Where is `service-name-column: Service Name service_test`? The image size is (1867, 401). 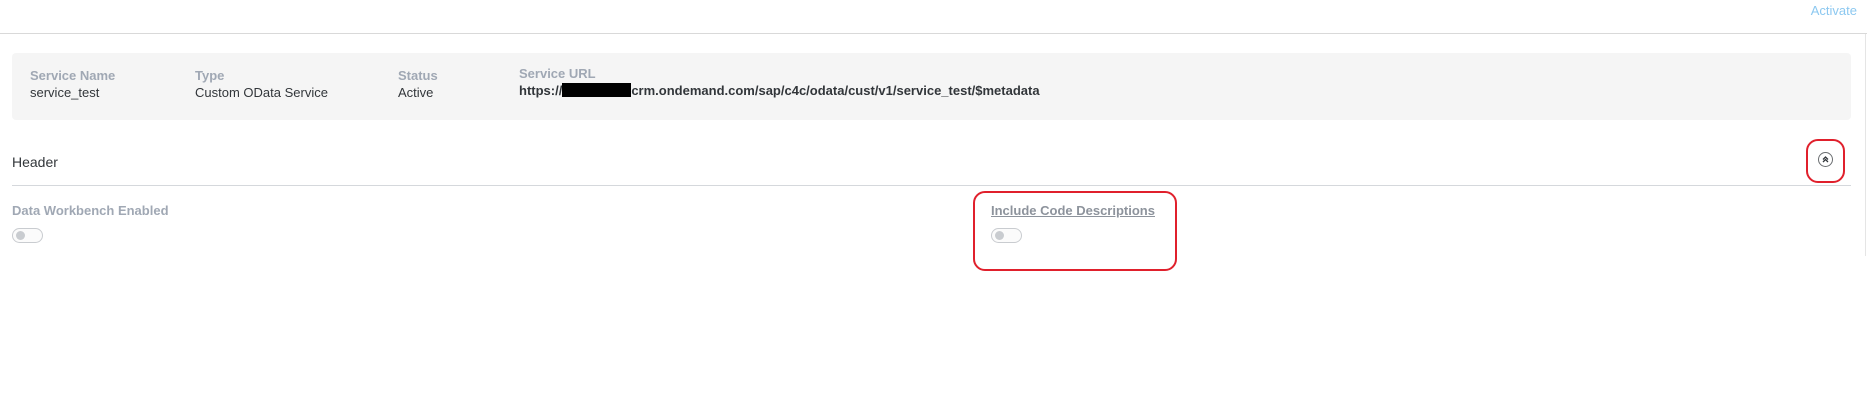 service-name-column: Service Name service_test is located at coordinates (72, 84).